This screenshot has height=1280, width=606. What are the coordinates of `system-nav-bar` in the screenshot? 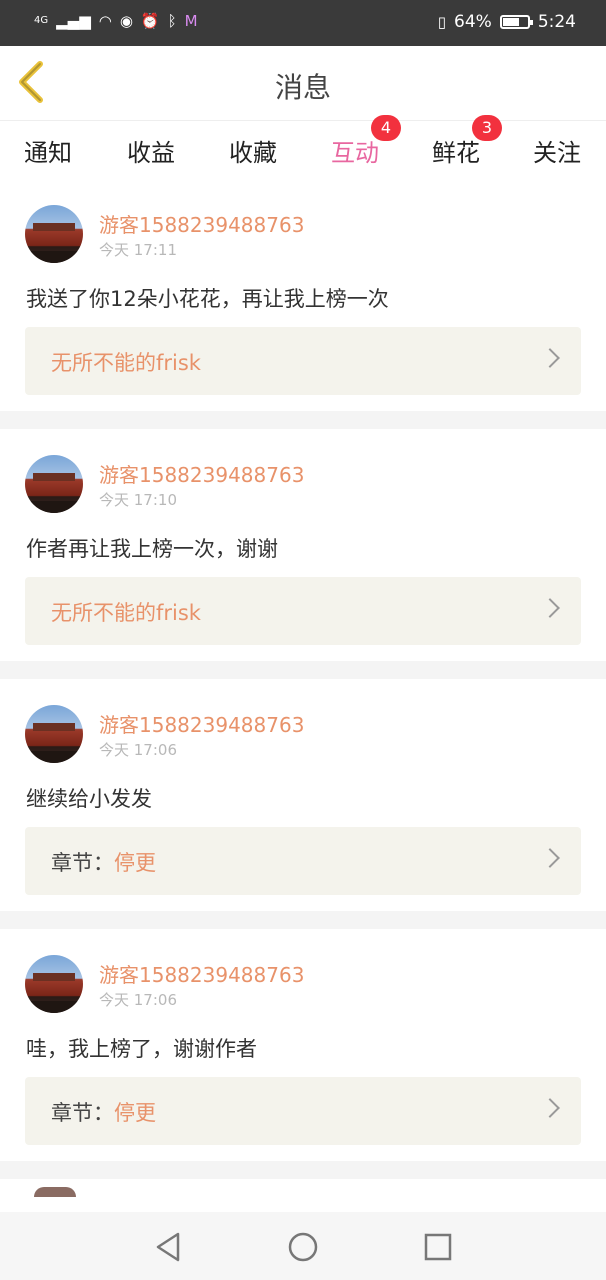 It's located at (303, 1246).